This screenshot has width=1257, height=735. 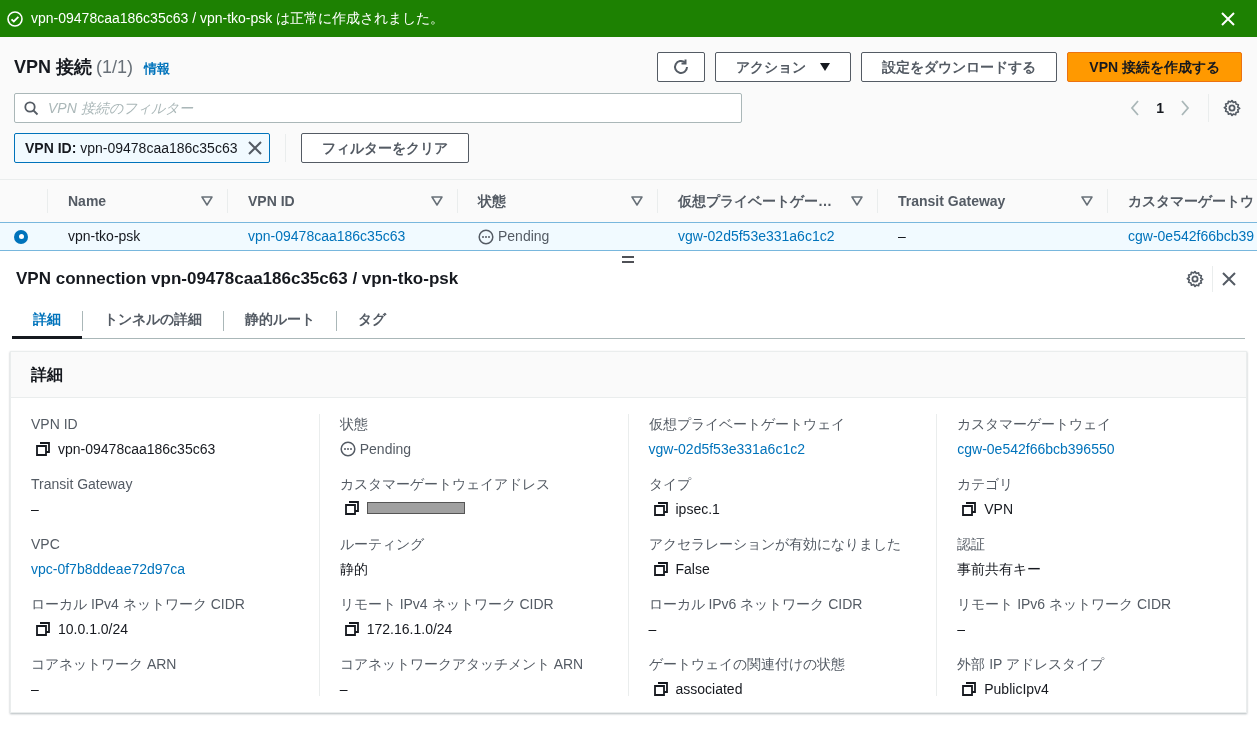 I want to click on download-button: 設定をダウンロードする, so click(x=959, y=67).